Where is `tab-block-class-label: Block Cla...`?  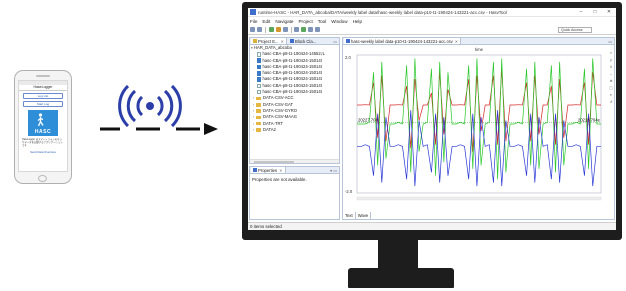
tab-block-class-label: Block Cla... is located at coordinates (306, 41).